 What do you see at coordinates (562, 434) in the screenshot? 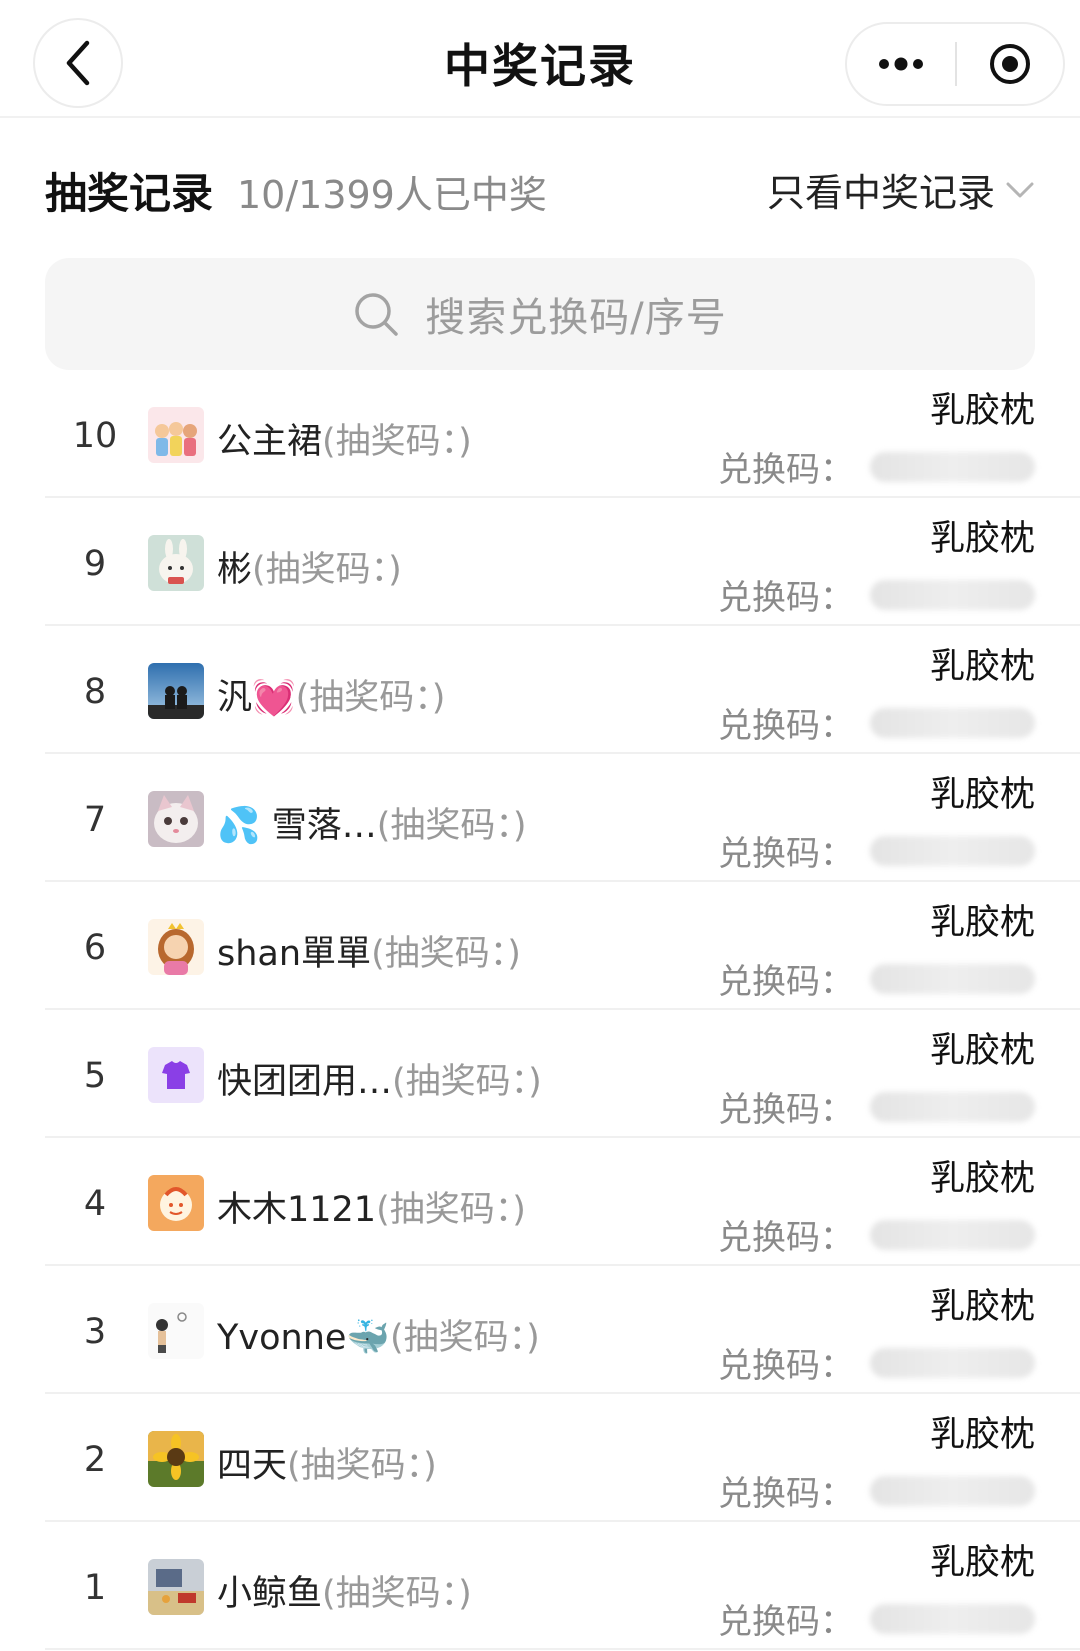
I see `list-item: 10 公主裙(抽奖码：) 乳胶枕 兑换码：` at bounding box center [562, 434].